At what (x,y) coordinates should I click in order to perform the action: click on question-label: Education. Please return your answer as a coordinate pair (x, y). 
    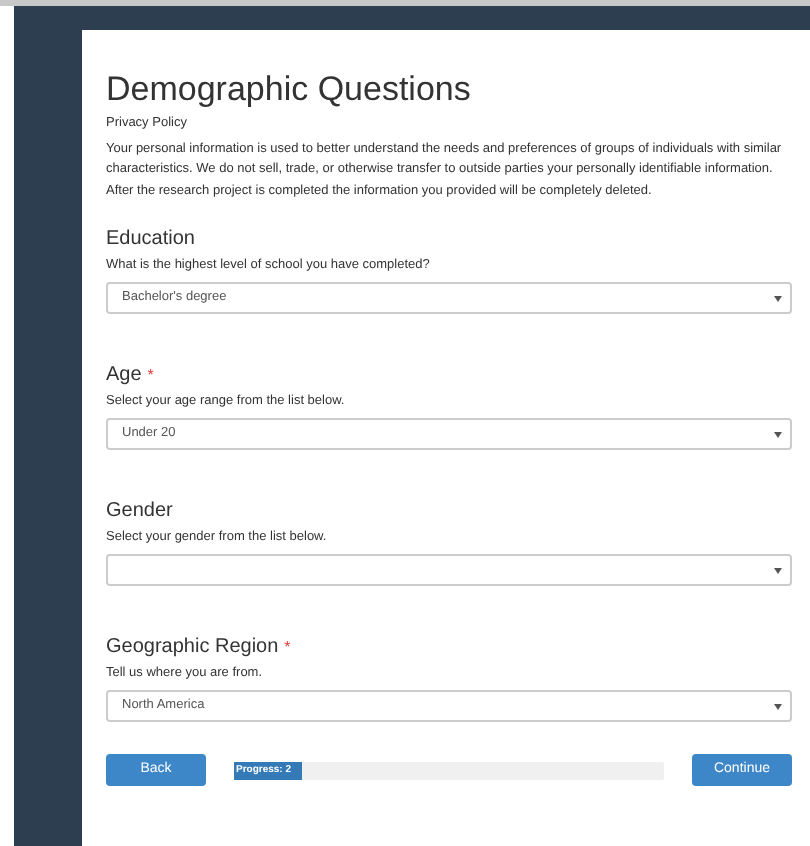
    Looking at the image, I should click on (150, 240).